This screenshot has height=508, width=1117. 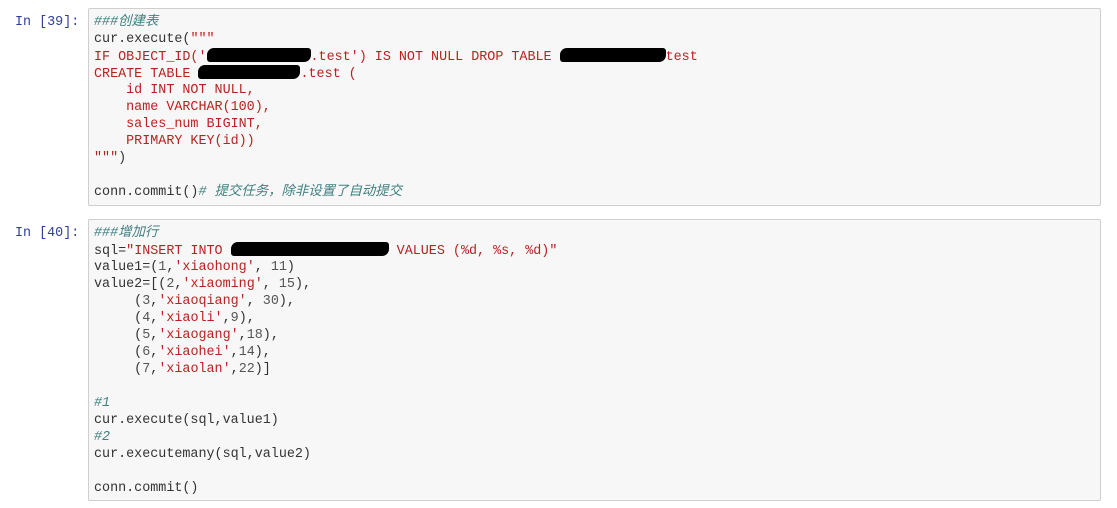 What do you see at coordinates (126, 22) in the screenshot?
I see `code-comment: ###创建表` at bounding box center [126, 22].